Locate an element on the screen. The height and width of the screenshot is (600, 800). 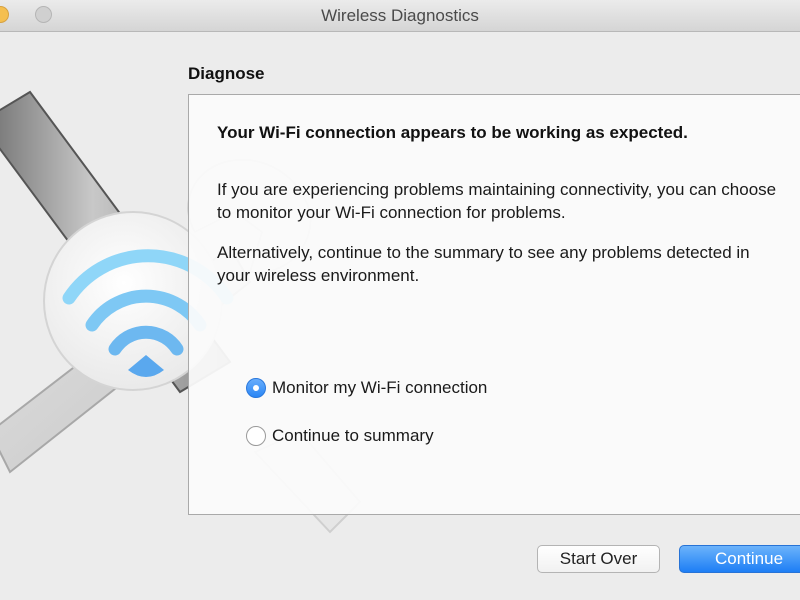
monitor-wifi-label: Monitor my Wi-Fi connection is located at coordinates (379, 388).